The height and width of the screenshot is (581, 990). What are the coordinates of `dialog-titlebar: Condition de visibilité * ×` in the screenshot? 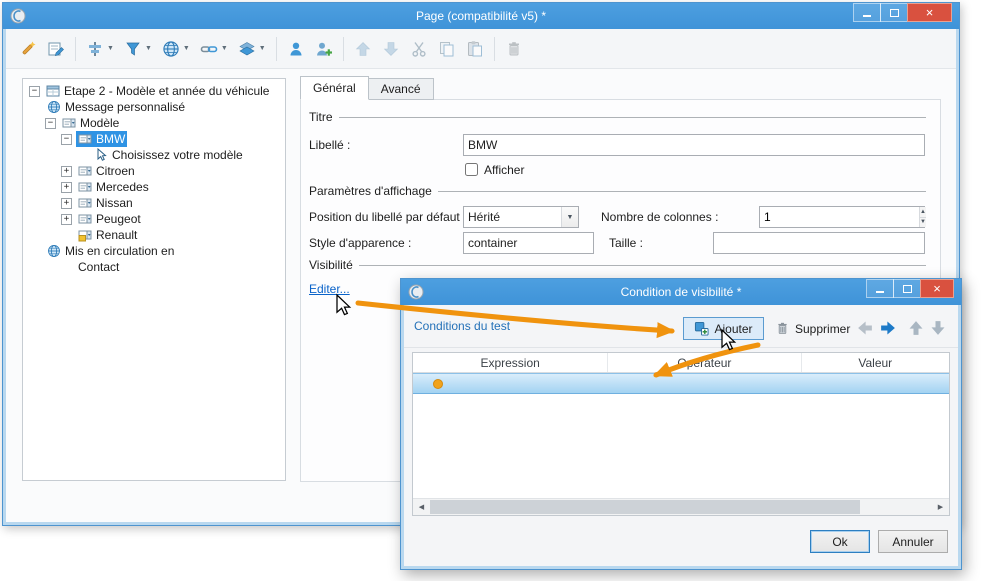 It's located at (681, 292).